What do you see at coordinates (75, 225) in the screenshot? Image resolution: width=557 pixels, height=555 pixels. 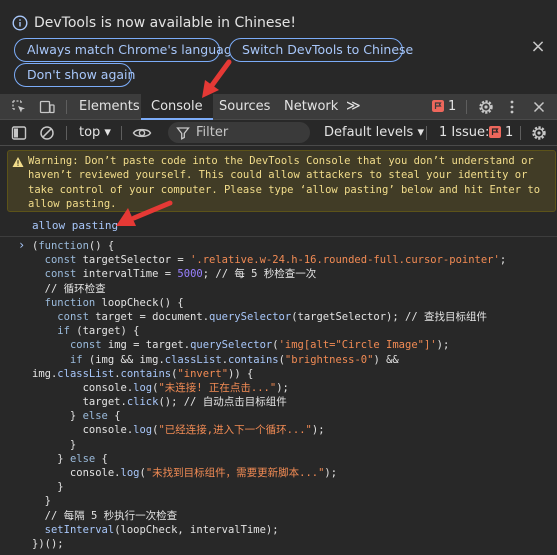 I see `typed-command: allow pasting` at bounding box center [75, 225].